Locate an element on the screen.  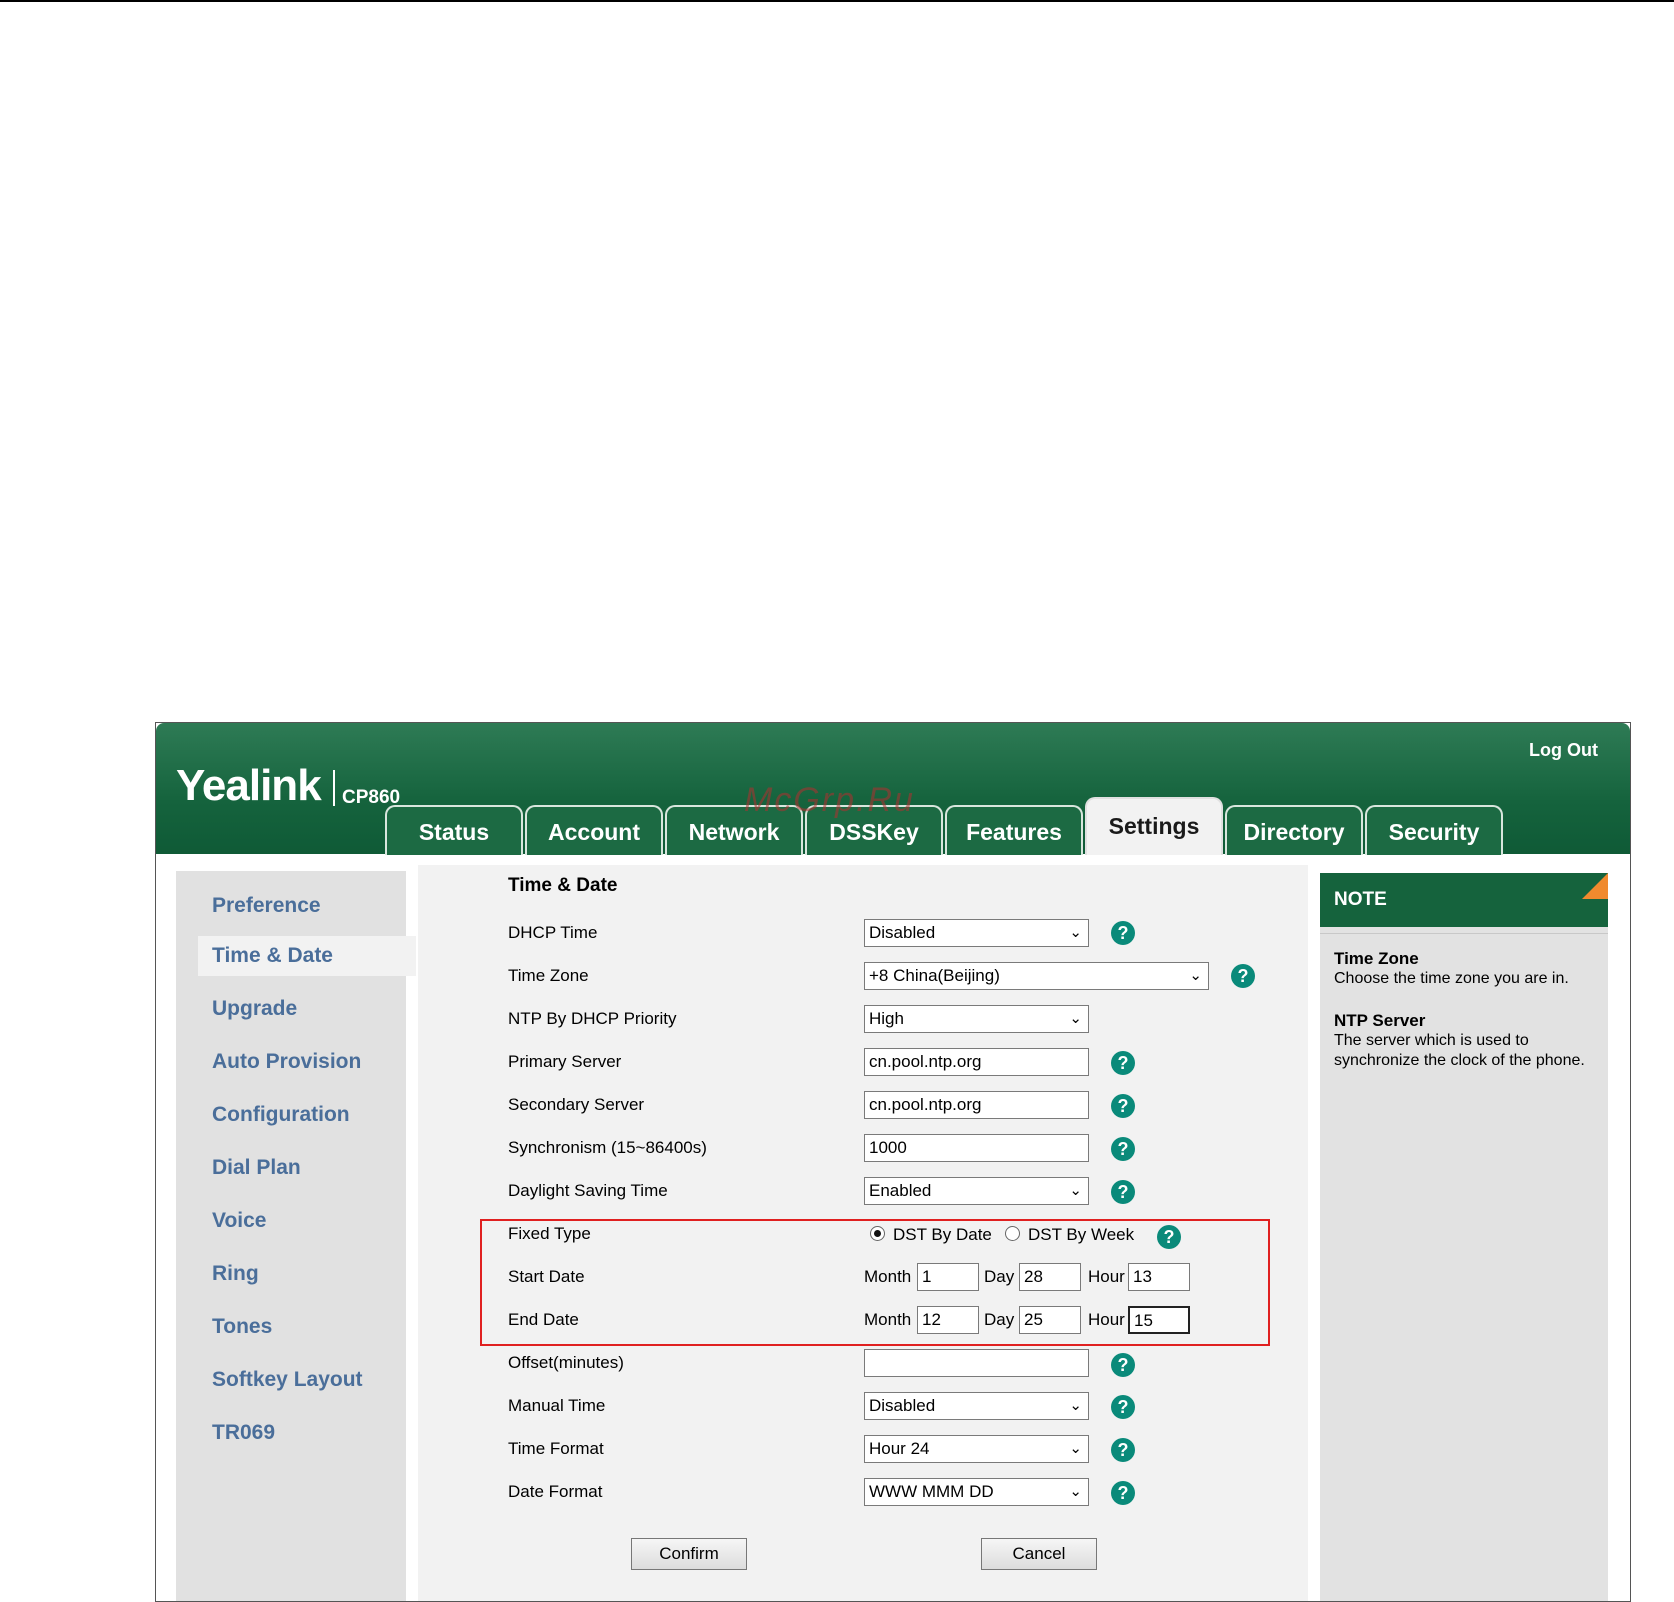
dst-label: Daylight Saving Time is located at coordinates (588, 1190).